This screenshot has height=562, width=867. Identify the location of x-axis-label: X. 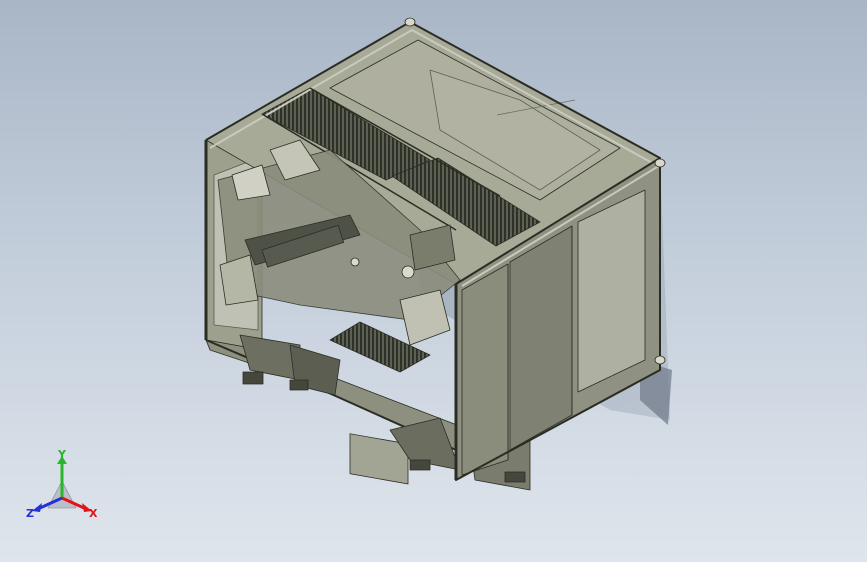
(93, 513).